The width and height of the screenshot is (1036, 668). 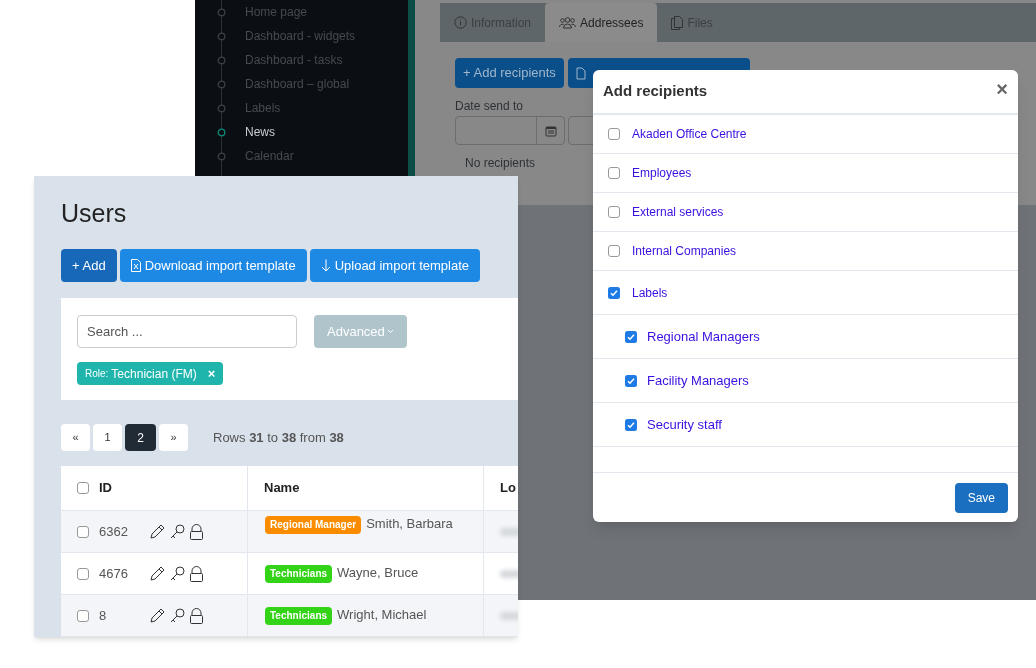 I want to click on table-cell: Technicians Wayne, Bruce, so click(x=342, y=573).